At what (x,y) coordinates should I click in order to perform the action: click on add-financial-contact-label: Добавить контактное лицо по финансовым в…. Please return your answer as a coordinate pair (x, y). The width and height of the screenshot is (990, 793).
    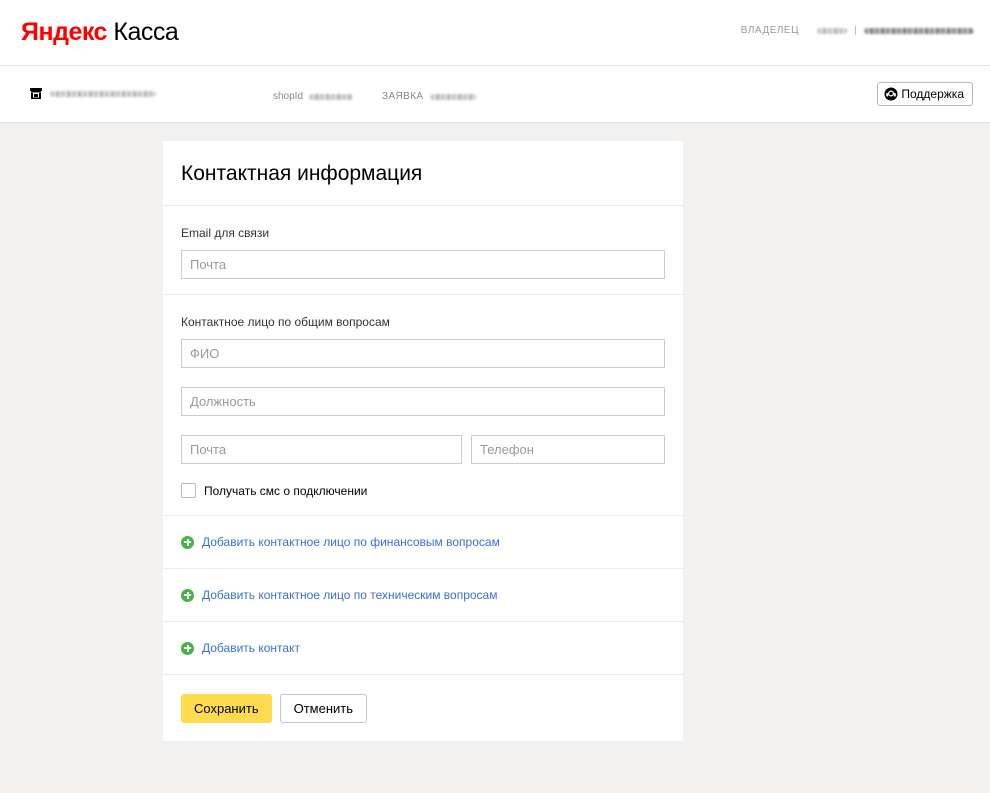
    Looking at the image, I should click on (351, 542).